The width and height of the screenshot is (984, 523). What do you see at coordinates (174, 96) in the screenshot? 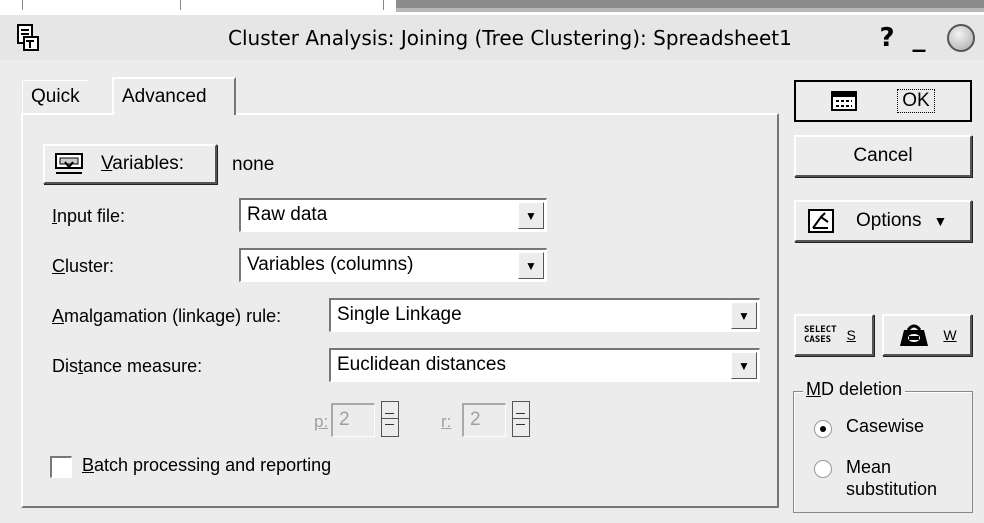
I see `tab-advanced: Advanced` at bounding box center [174, 96].